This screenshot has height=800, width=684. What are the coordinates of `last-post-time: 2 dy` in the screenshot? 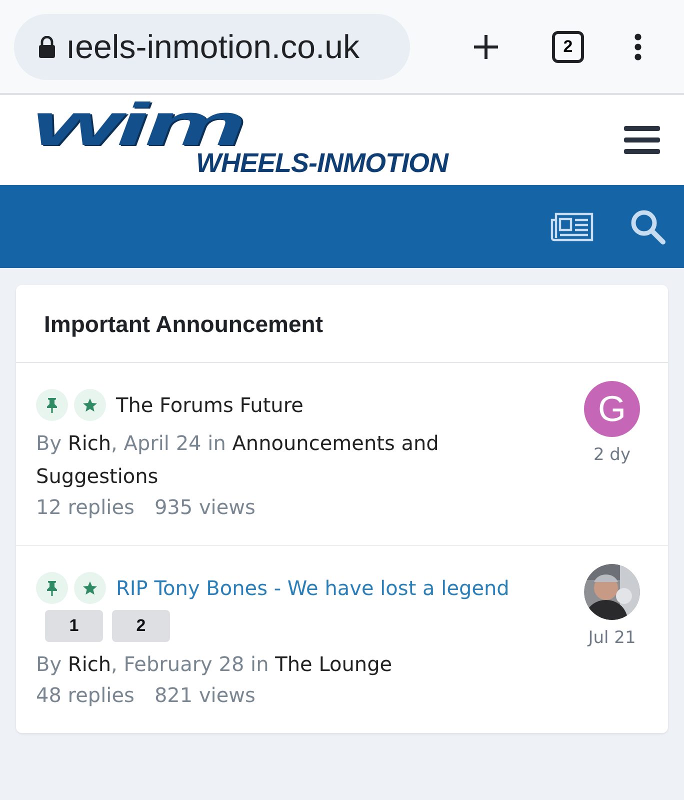 It's located at (612, 455).